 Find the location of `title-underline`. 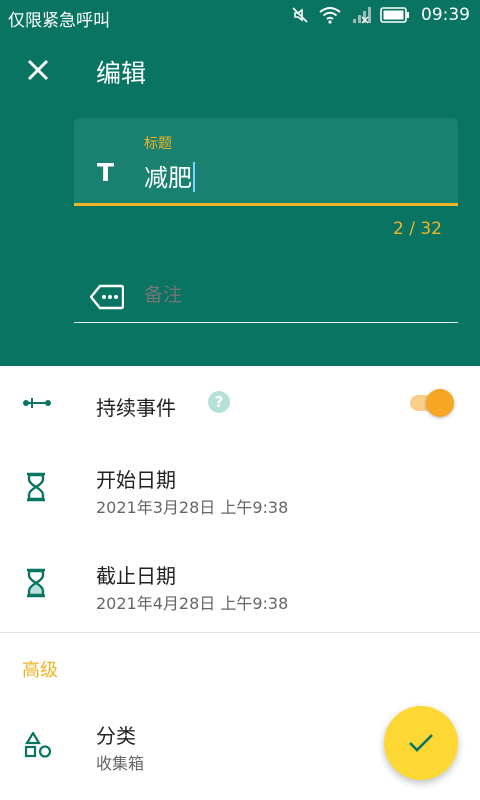

title-underline is located at coordinates (266, 204).